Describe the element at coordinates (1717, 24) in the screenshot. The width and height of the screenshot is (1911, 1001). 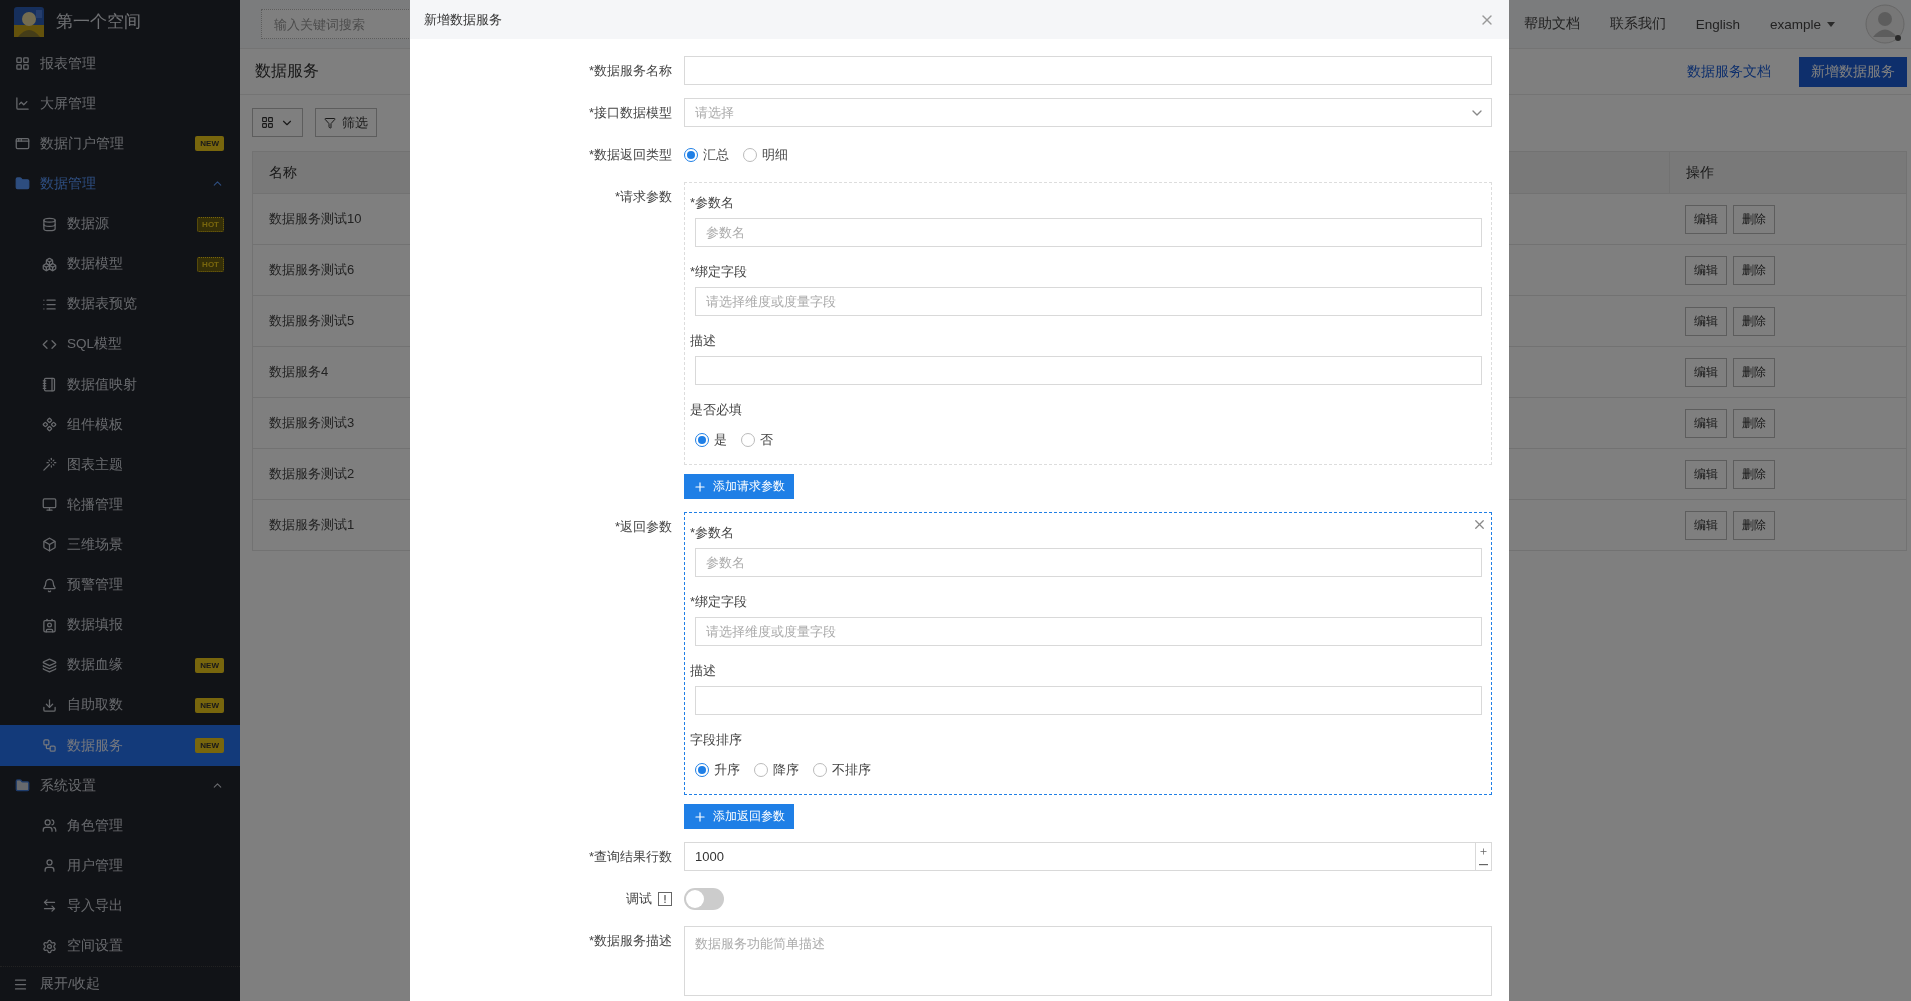
I see `header-link: English` at that location.